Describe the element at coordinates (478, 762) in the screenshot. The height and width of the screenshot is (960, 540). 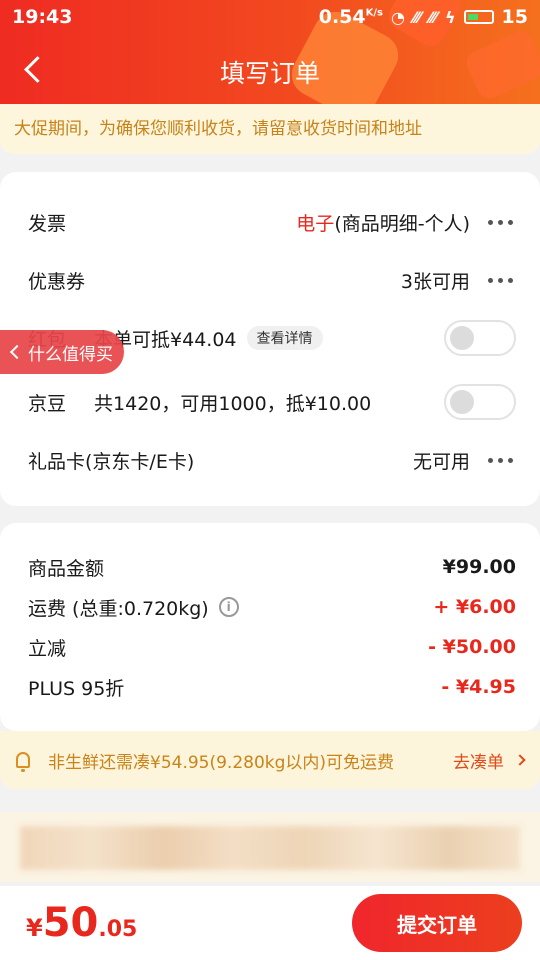
I see `add-items-label: 去凑单` at that location.